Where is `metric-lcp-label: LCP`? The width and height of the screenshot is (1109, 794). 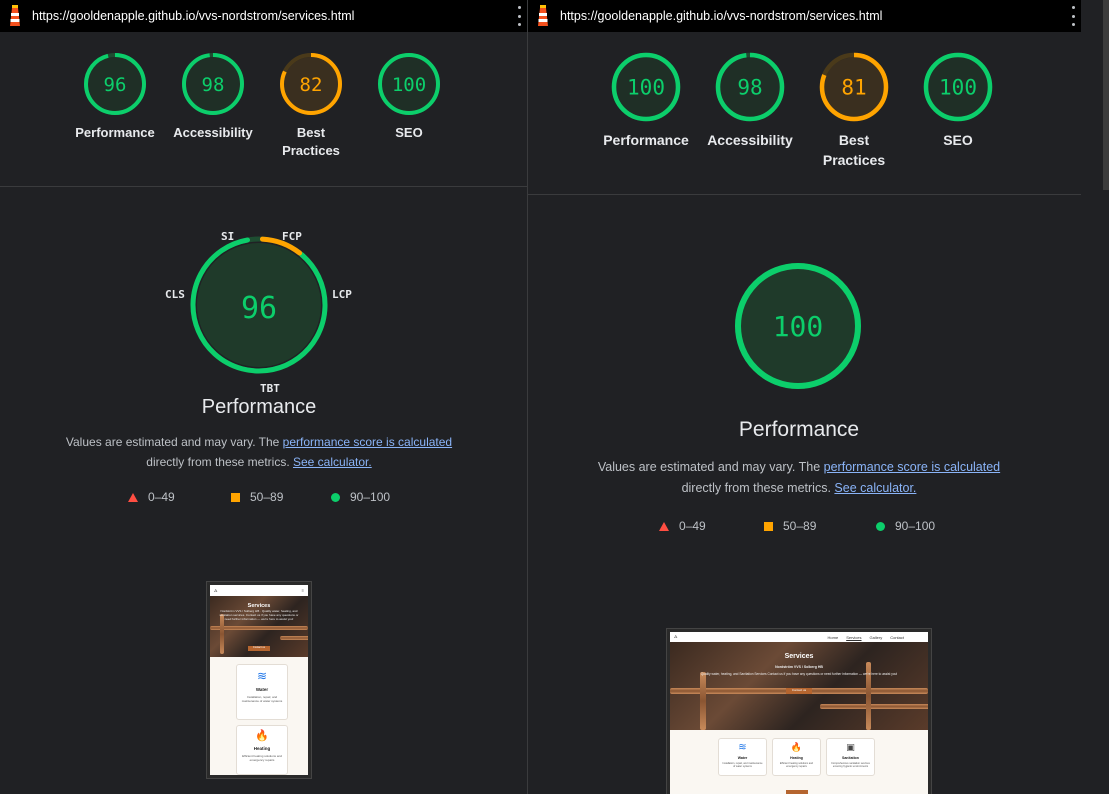
metric-lcp-label: LCP is located at coordinates (342, 294).